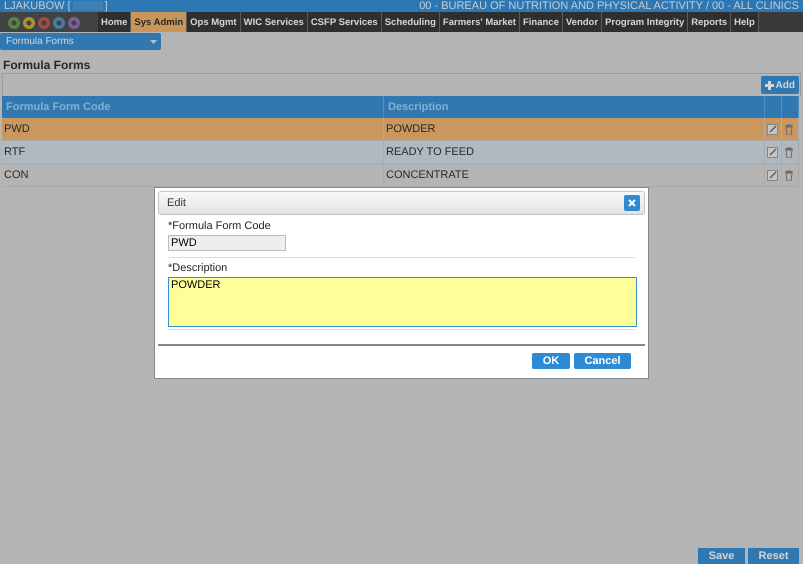  I want to click on nav-tab: Home, so click(115, 22).